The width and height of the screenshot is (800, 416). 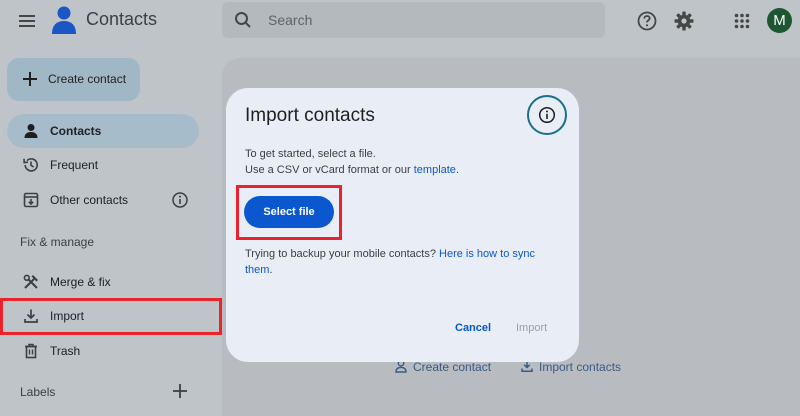 I want to click on top-bar: Contacts Search M, so click(x=400, y=22).